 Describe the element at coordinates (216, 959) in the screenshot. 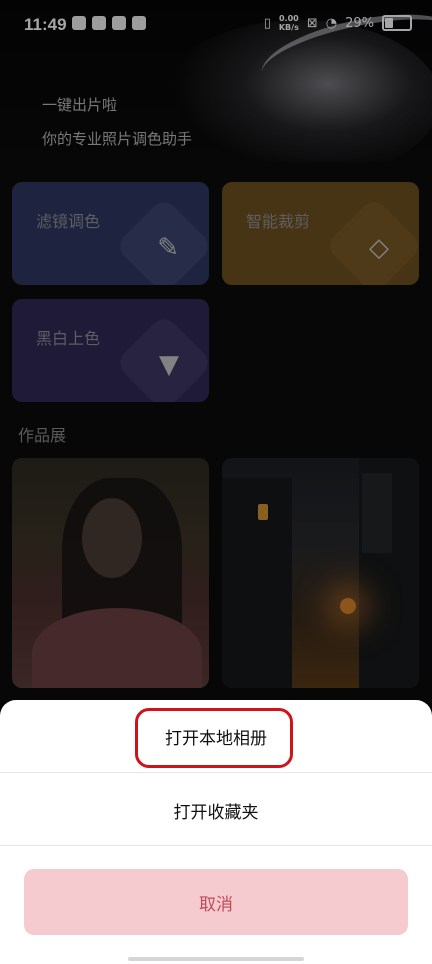

I see `home-indicator` at that location.